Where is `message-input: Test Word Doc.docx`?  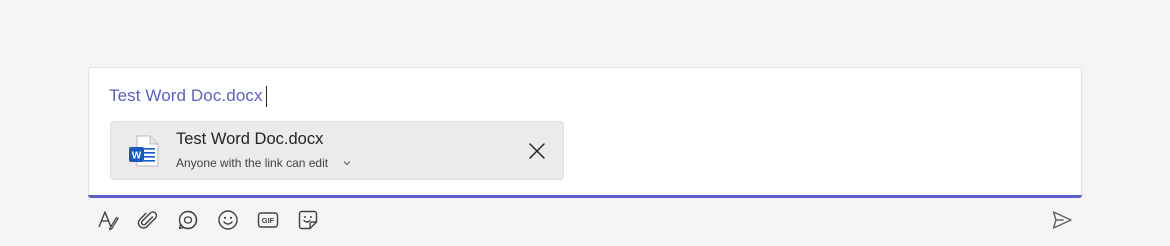 message-input: Test Word Doc.docx is located at coordinates (188, 96).